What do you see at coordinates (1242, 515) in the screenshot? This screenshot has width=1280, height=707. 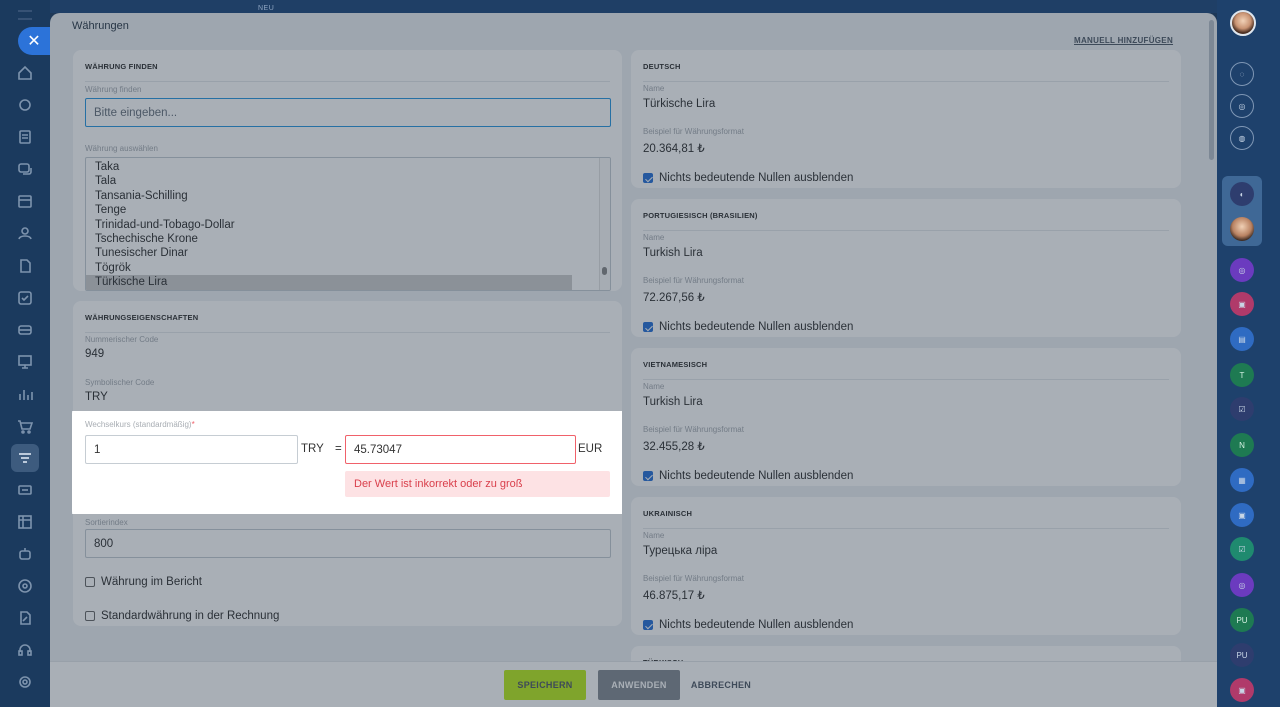 I see `lock-chat-icon-2: ▣` at bounding box center [1242, 515].